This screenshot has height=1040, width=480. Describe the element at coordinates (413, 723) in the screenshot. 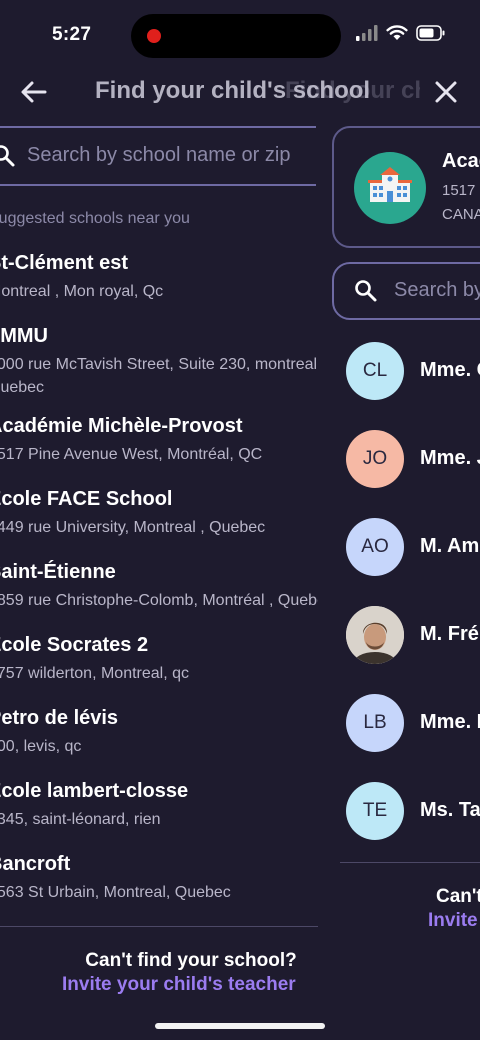

I see `teacher-list-item: LB Mme. L. B.` at that location.